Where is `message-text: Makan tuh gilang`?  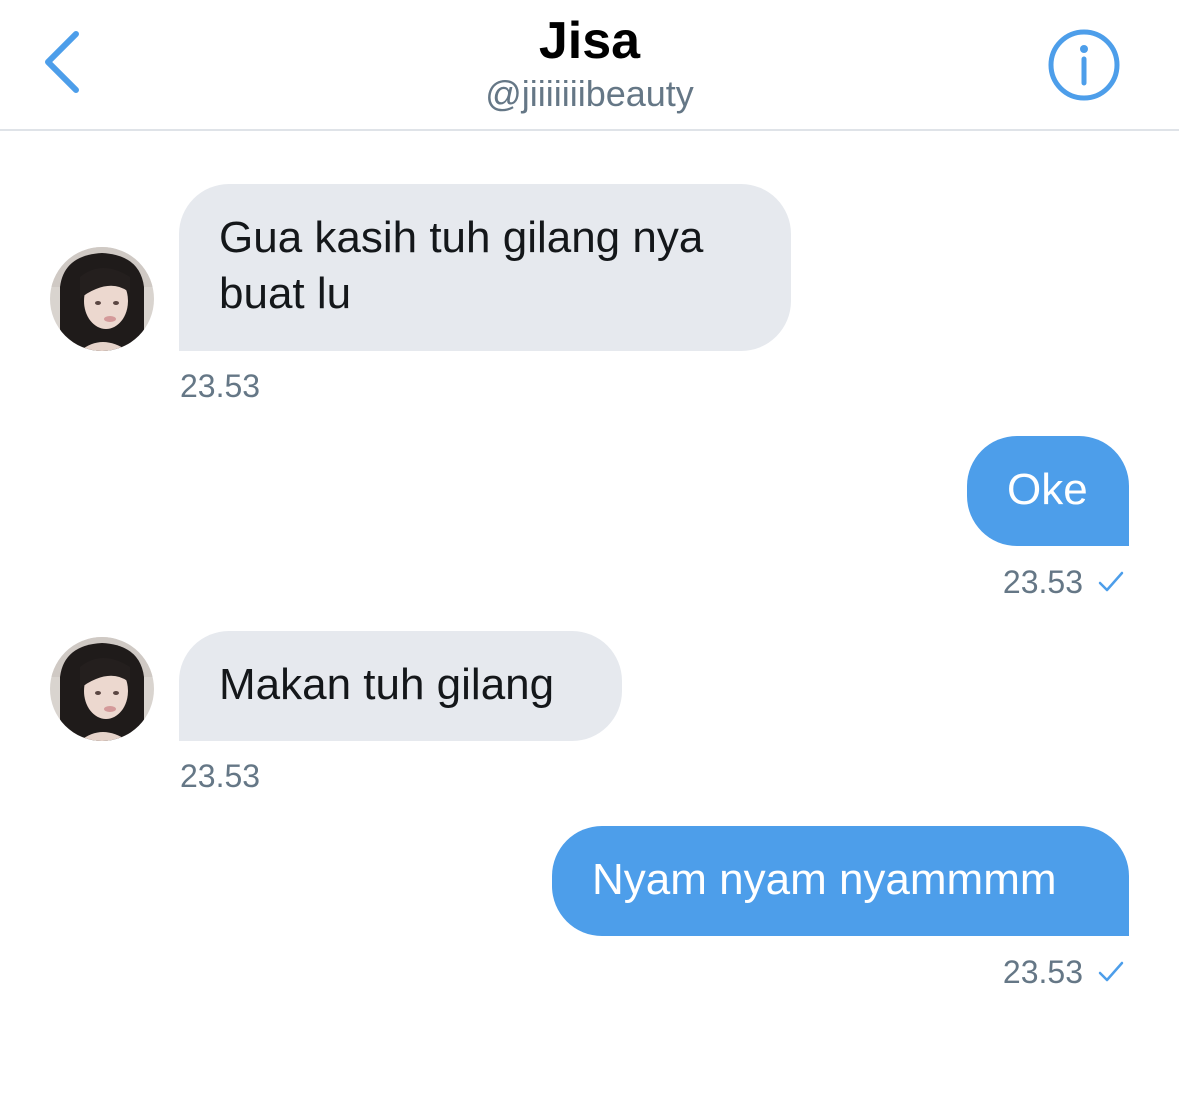
message-text: Makan tuh gilang is located at coordinates (387, 684).